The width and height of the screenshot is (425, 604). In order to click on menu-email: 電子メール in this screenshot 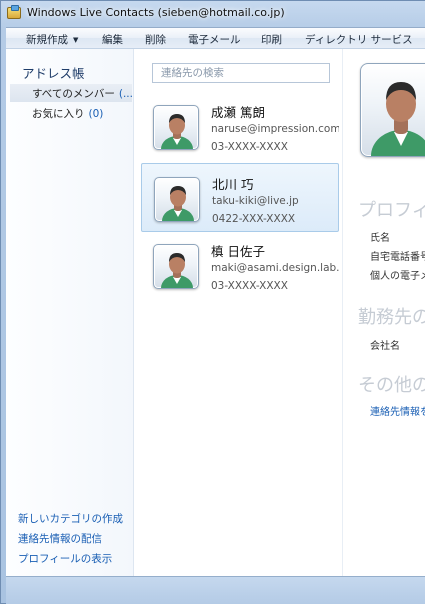, I will do `click(214, 39)`.